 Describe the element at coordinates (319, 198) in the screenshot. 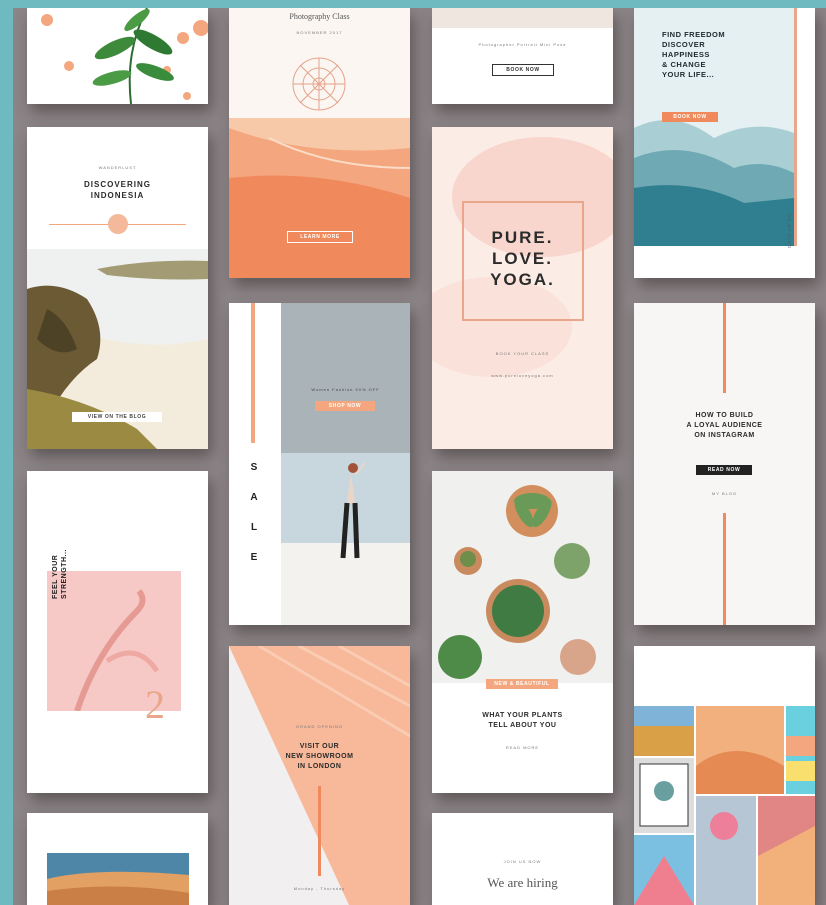

I see `dune-photo` at that location.